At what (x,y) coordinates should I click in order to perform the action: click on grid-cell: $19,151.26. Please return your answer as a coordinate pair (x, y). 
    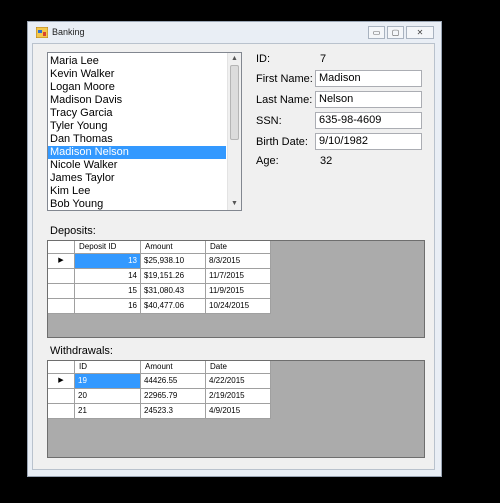
    Looking at the image, I should click on (173, 276).